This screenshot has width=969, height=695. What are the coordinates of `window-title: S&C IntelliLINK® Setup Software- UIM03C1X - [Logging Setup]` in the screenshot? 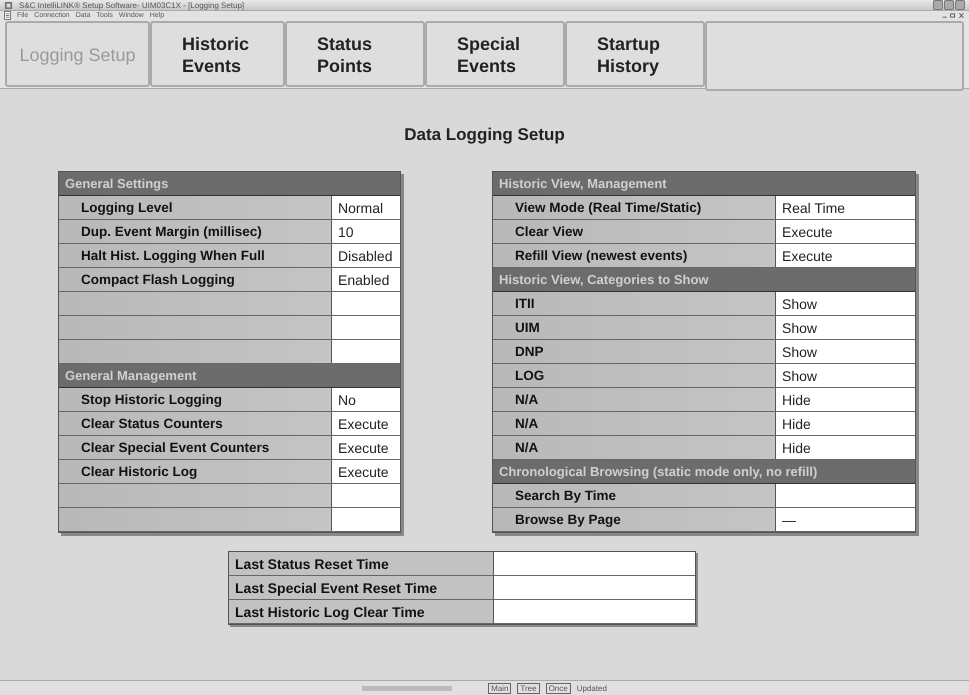 It's located at (131, 5).